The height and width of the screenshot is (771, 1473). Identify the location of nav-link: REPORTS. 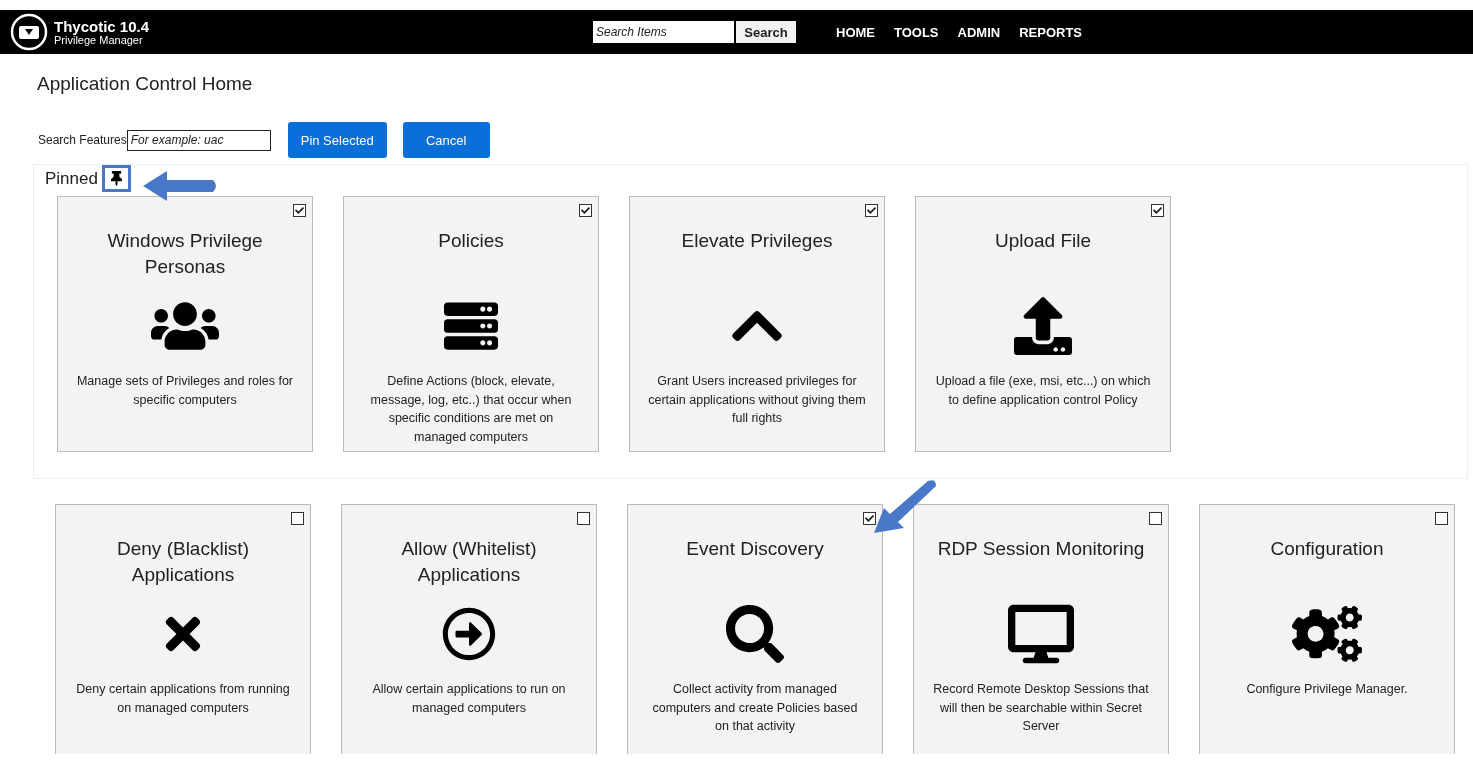
(1050, 32).